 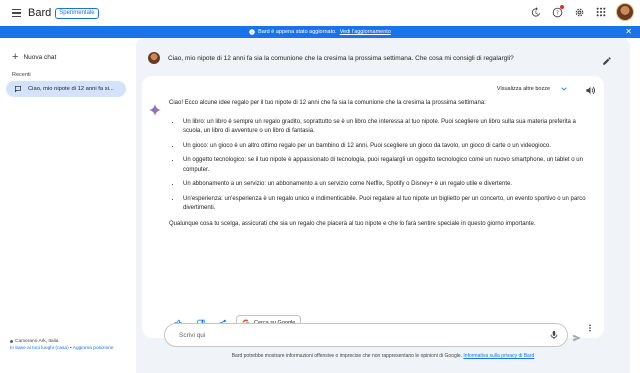 What do you see at coordinates (577, 339) in the screenshot?
I see `send-icon` at bounding box center [577, 339].